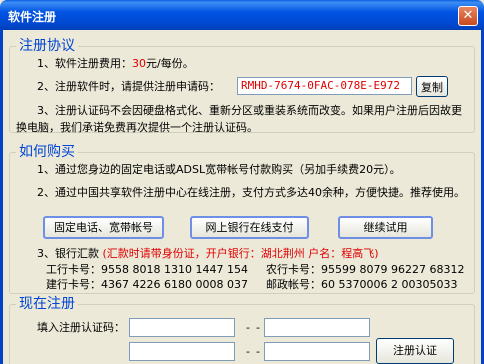 Image resolution: width=484 pixels, height=364 pixels. Describe the element at coordinates (219, 169) in the screenshot. I see `purchase-item-1: 1、通过您身边的固定电话或ADSL宽带帐号付款购买（另加手续费20元）。` at that location.